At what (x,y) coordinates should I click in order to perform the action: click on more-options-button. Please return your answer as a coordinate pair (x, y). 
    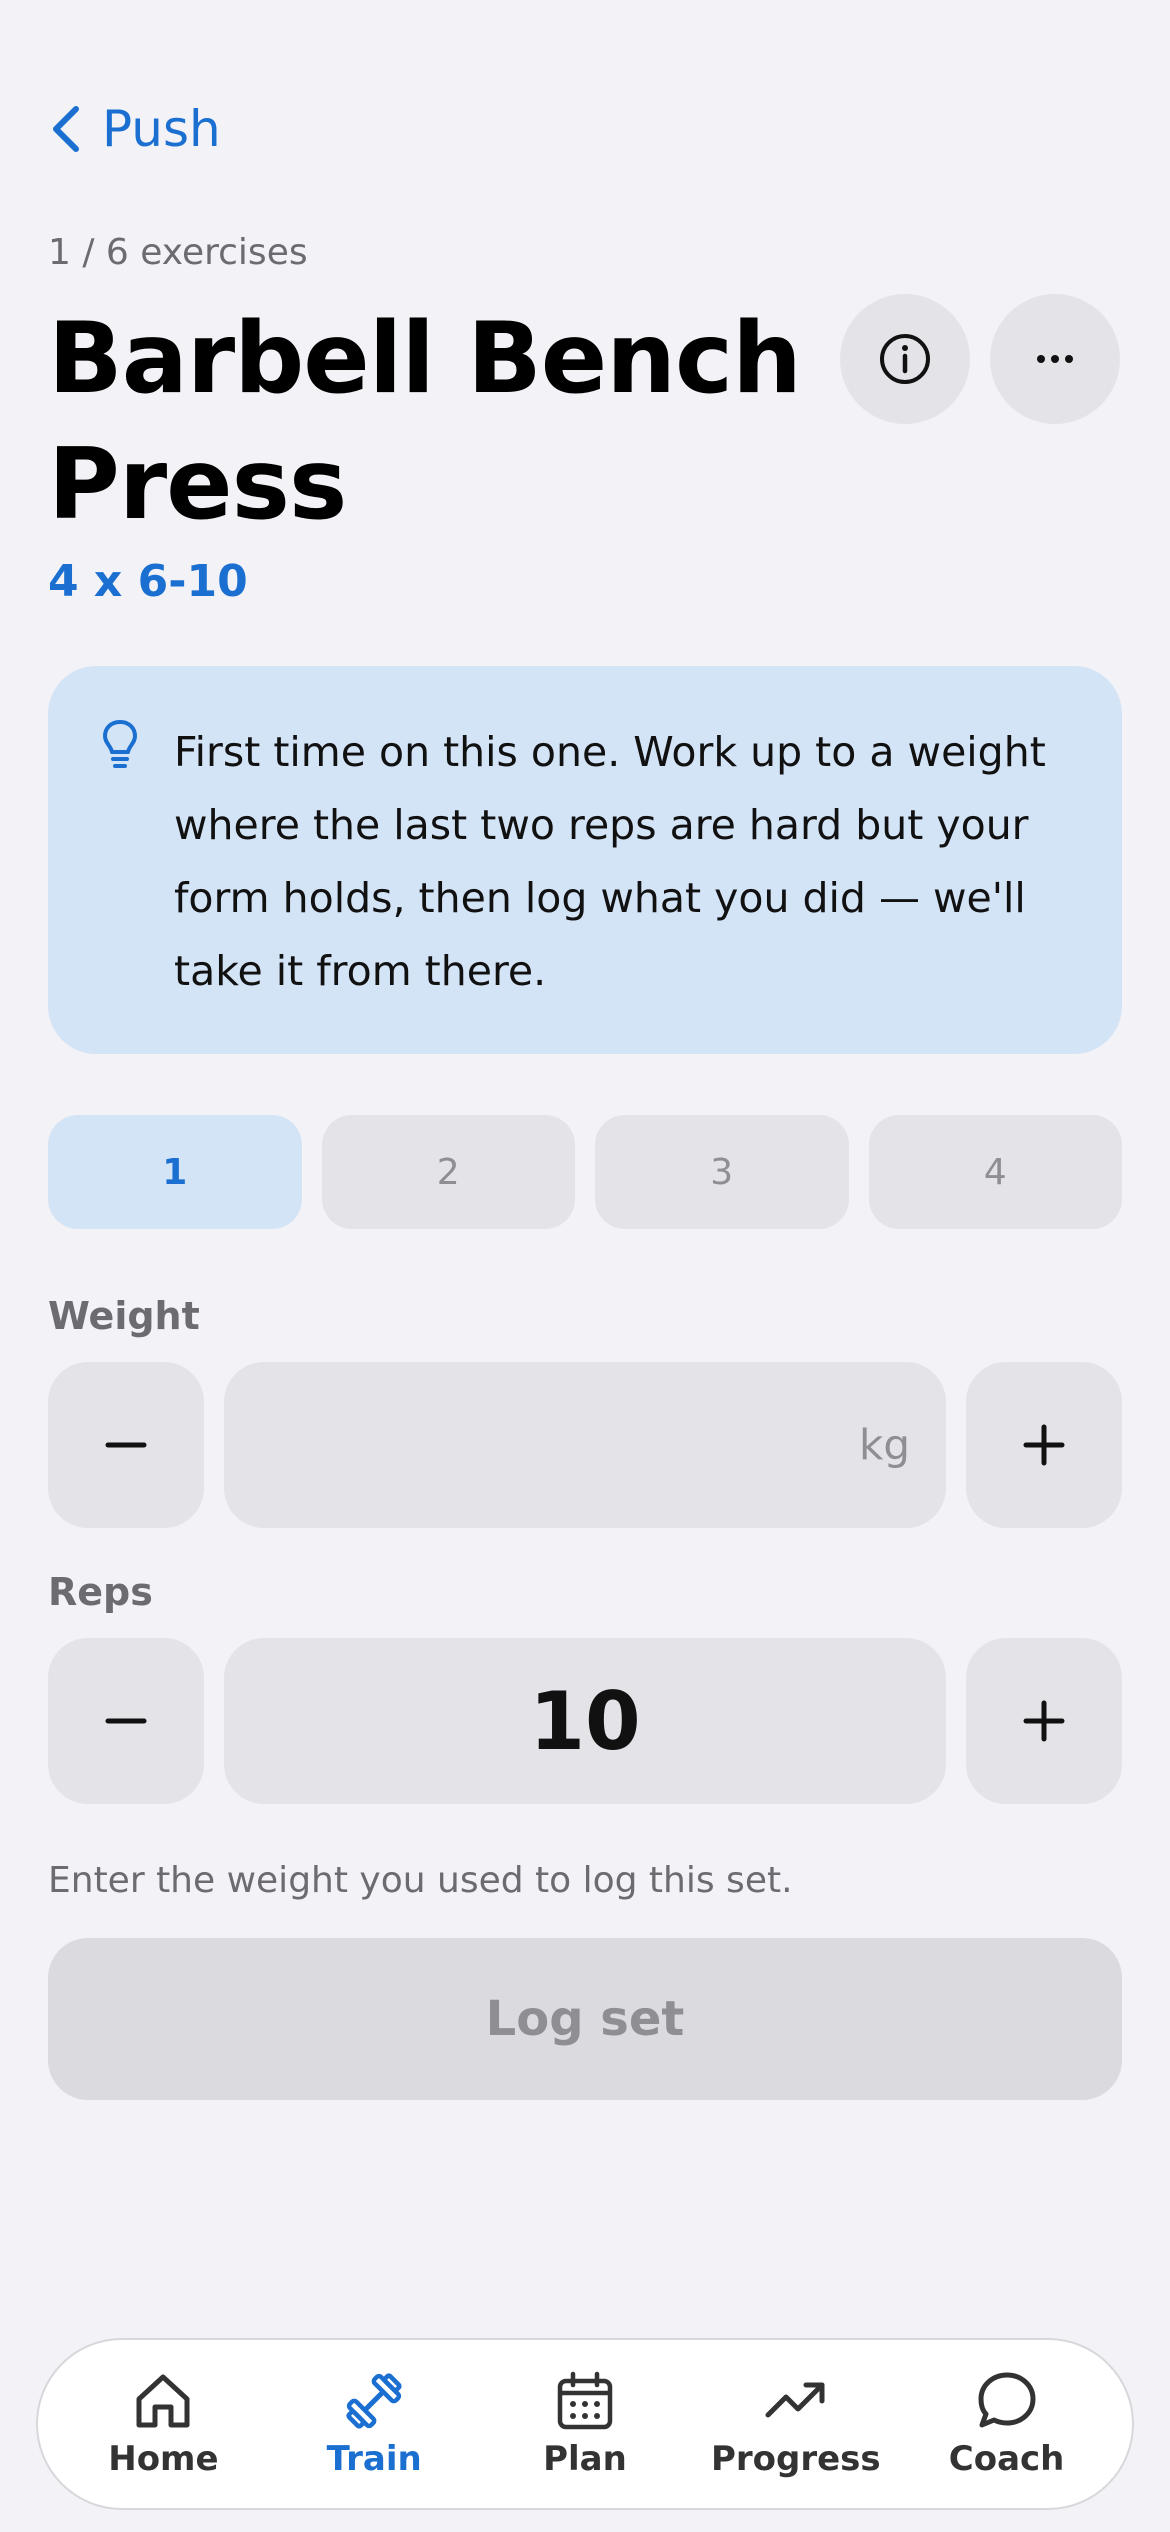
    Looking at the image, I should click on (1055, 359).